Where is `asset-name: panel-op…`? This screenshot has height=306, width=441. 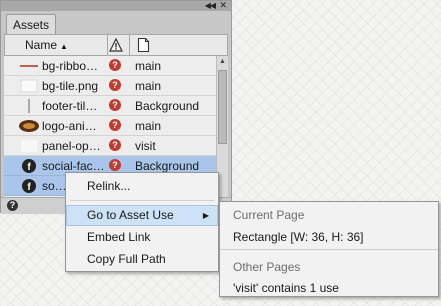
asset-name: panel-op… is located at coordinates (71, 146).